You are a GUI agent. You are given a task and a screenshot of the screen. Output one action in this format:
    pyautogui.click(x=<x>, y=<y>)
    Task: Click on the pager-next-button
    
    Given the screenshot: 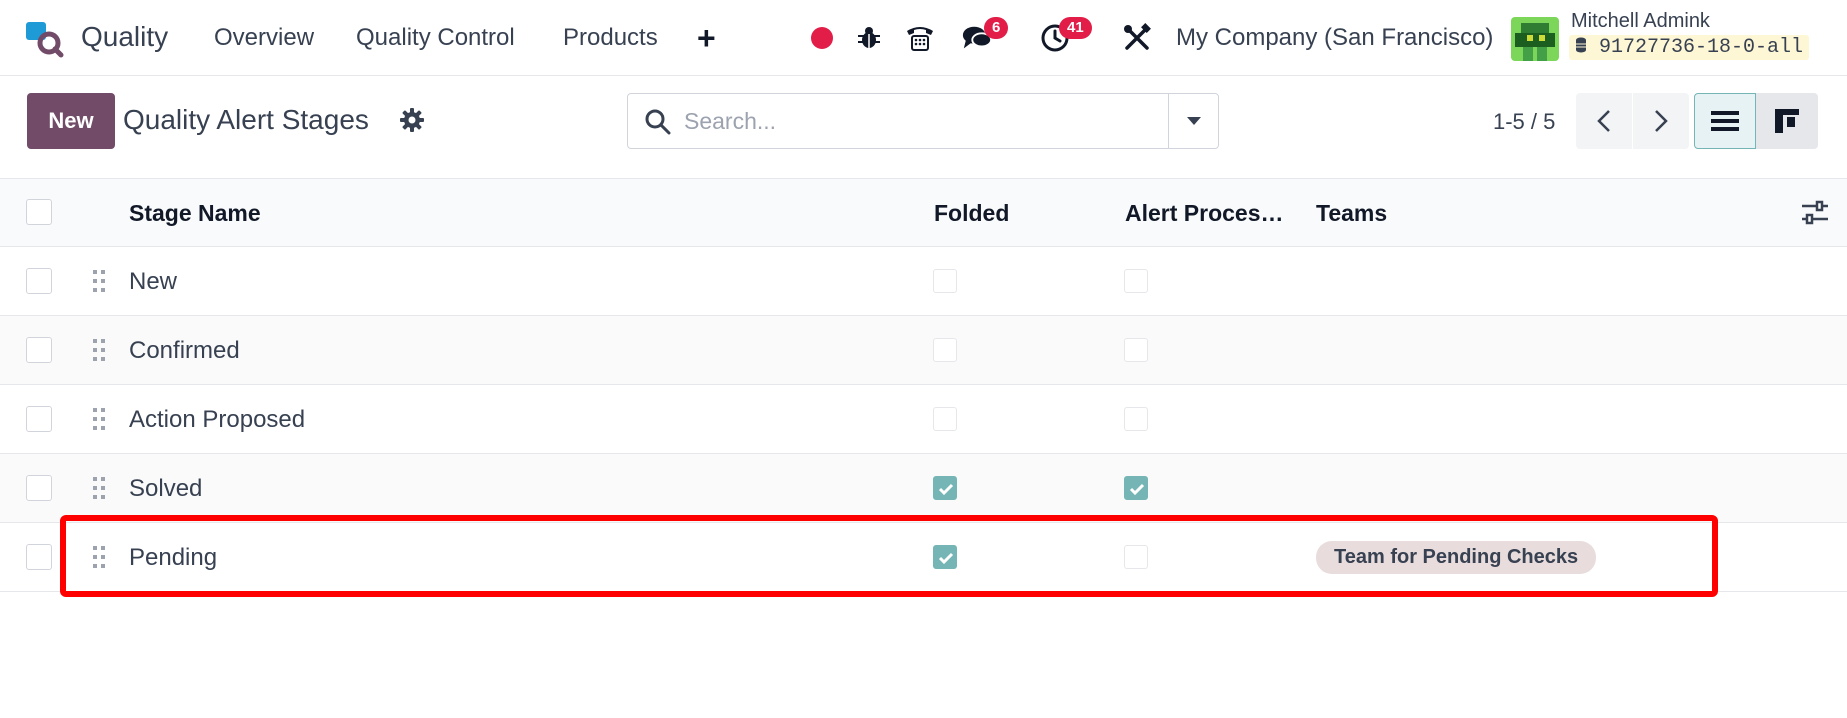 What is the action you would take?
    pyautogui.click(x=1661, y=121)
    